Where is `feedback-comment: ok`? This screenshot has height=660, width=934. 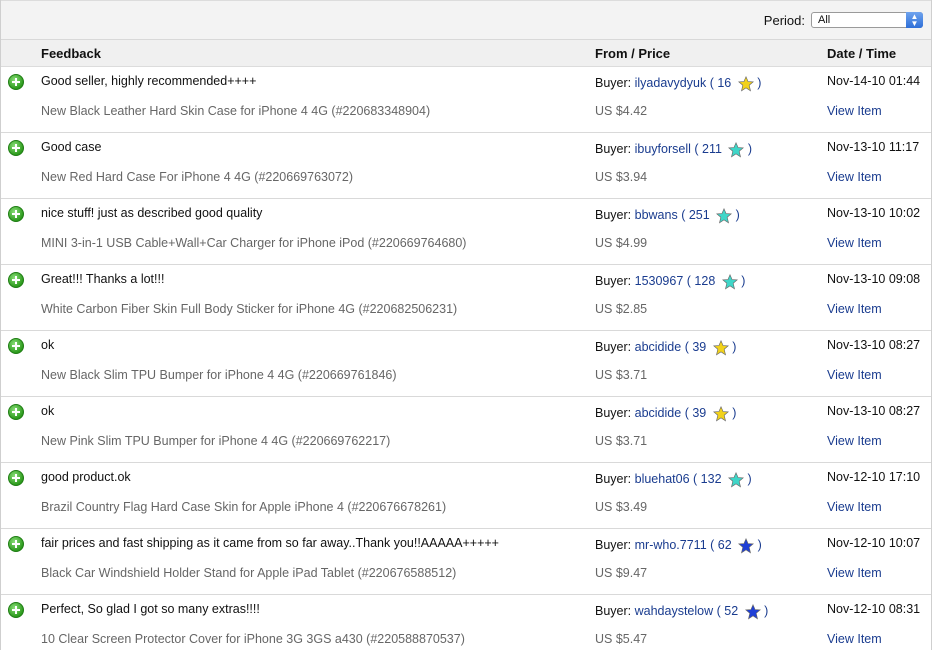 feedback-comment: ok is located at coordinates (48, 411).